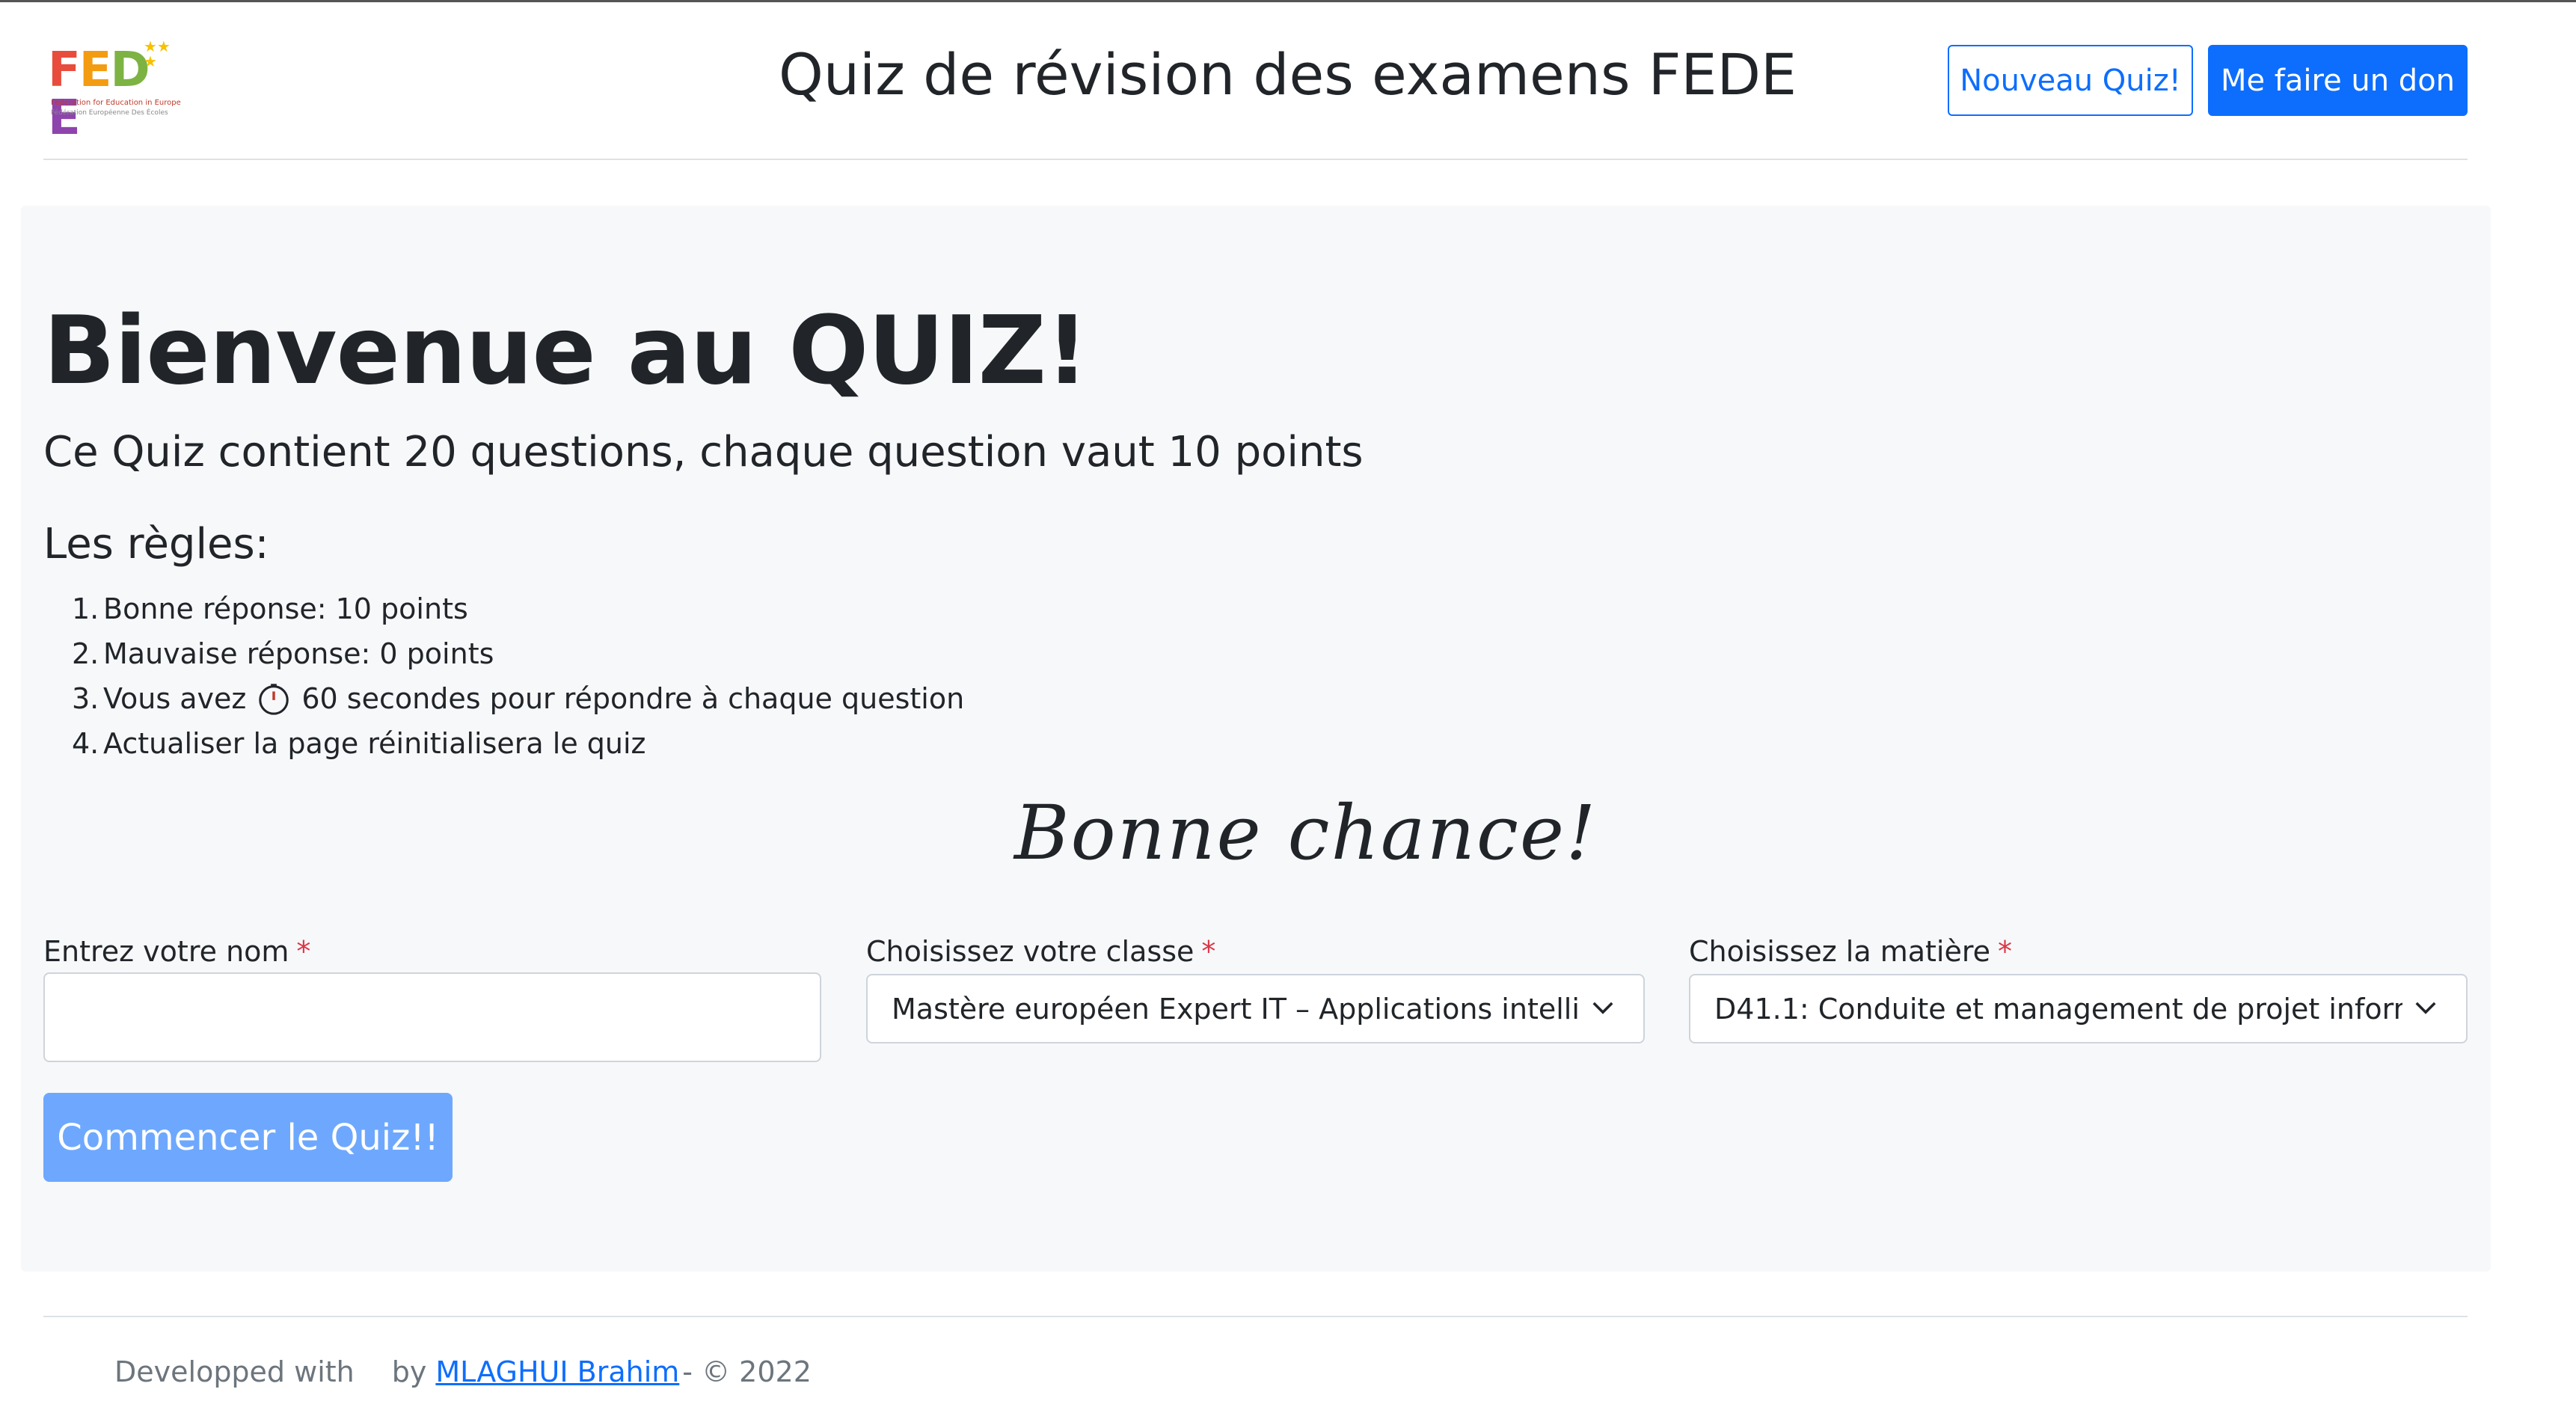  I want to click on start-quiz-button: Commencer le Quiz!!, so click(248, 1137).